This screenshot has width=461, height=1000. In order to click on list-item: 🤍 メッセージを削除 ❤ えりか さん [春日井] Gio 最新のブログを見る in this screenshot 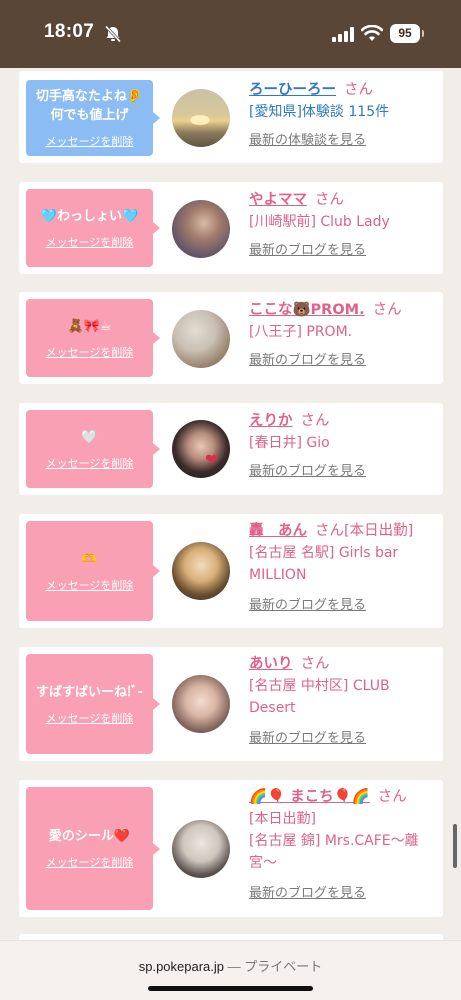, I will do `click(231, 449)`.